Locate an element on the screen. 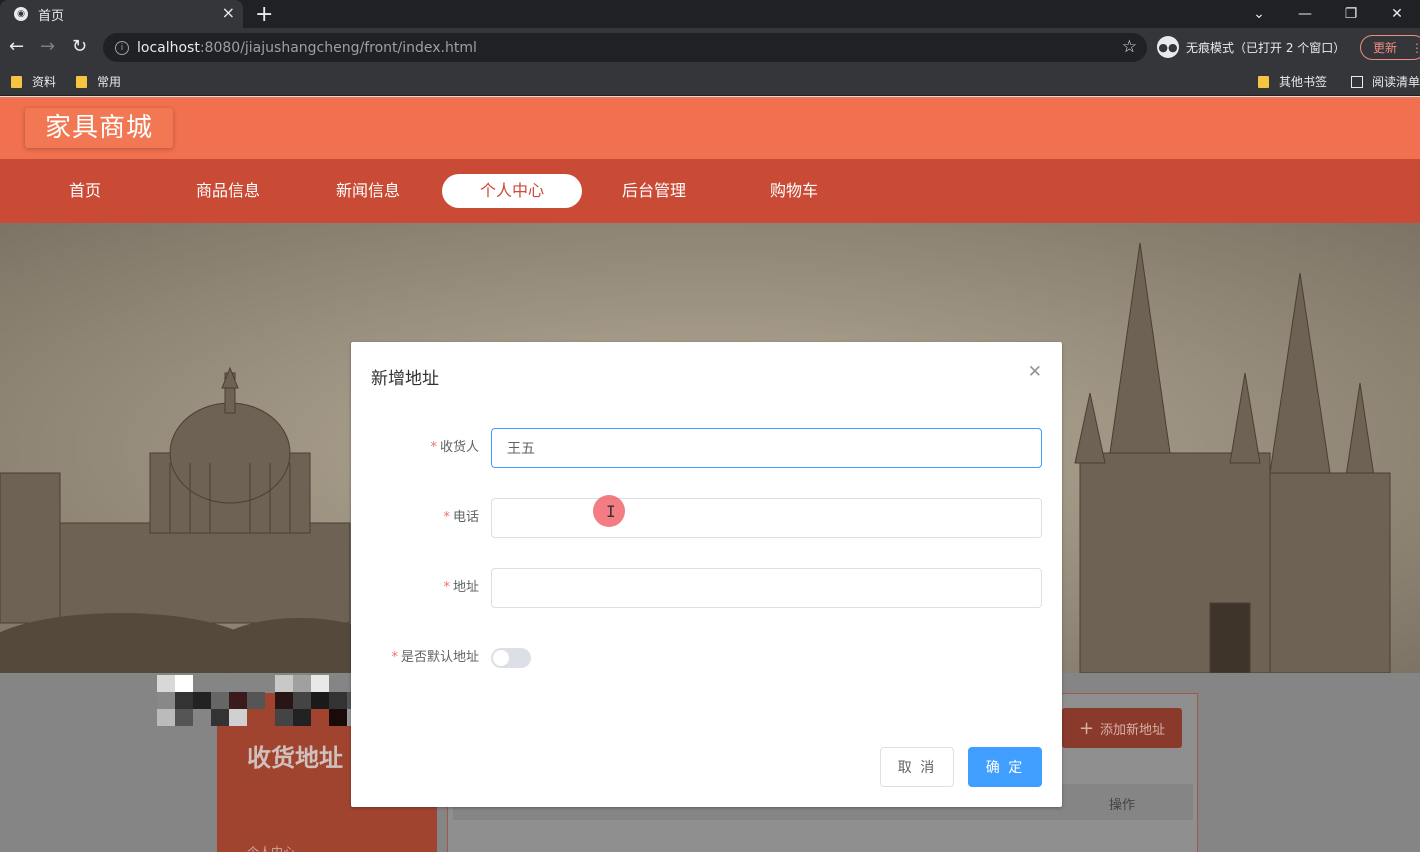 The image size is (1420, 852). other-bookmarks-label: 其他书签 is located at coordinates (1303, 82).